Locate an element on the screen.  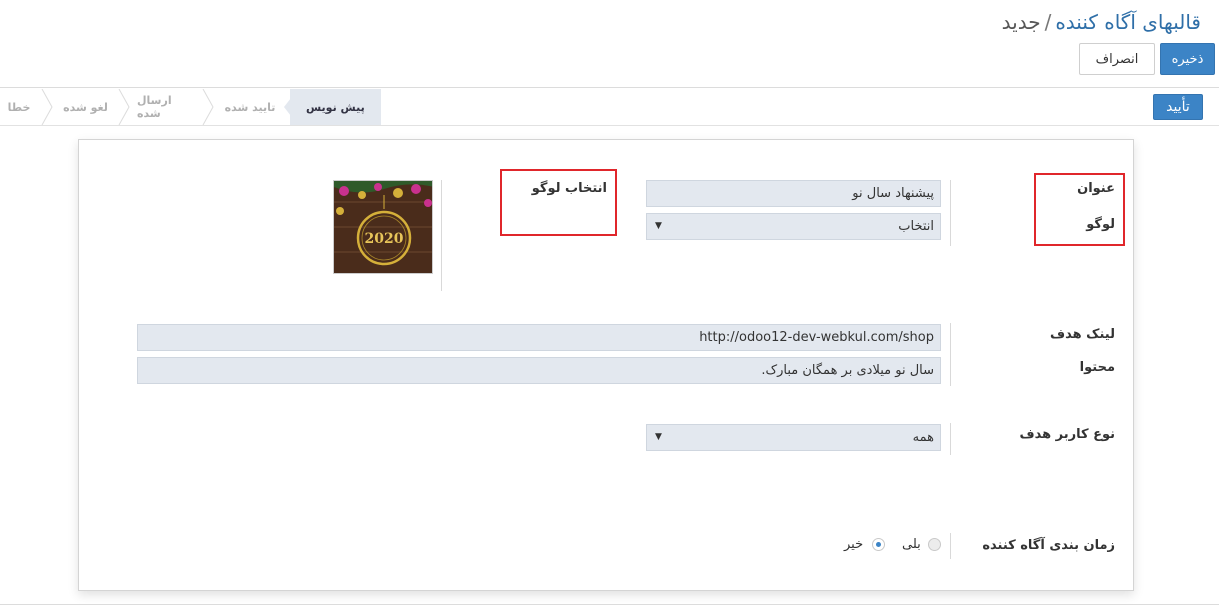
highlight-box-choose-logo is located at coordinates (558, 202).